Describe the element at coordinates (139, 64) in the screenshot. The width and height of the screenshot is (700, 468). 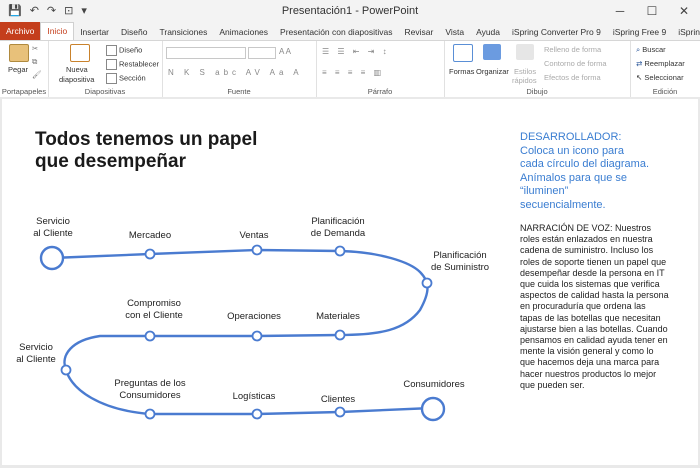
I see `reset-label: Restablecer` at that location.